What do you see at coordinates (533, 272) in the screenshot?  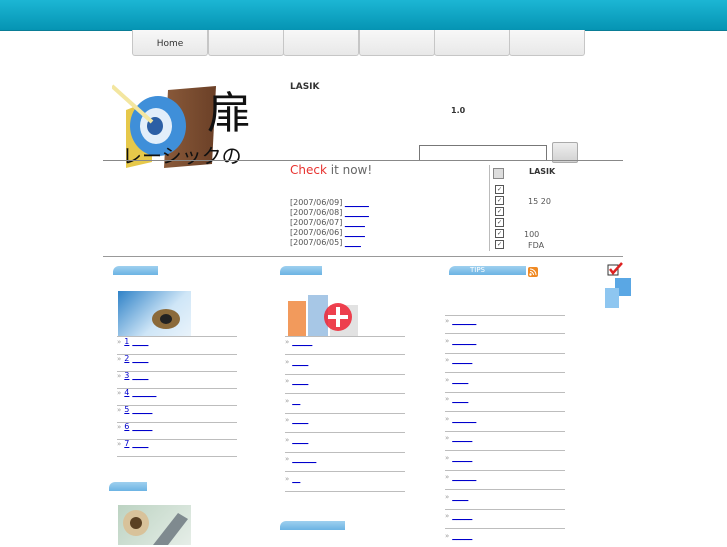 I see `rss-icon` at bounding box center [533, 272].